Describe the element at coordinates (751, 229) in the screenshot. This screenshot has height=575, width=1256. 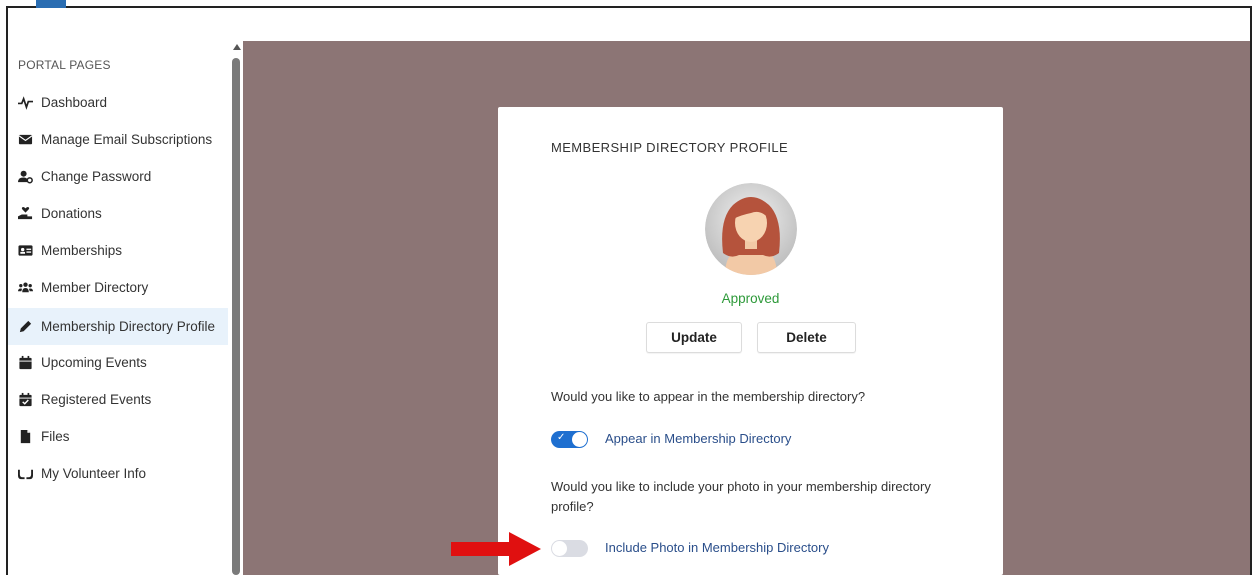
I see `avatar` at that location.